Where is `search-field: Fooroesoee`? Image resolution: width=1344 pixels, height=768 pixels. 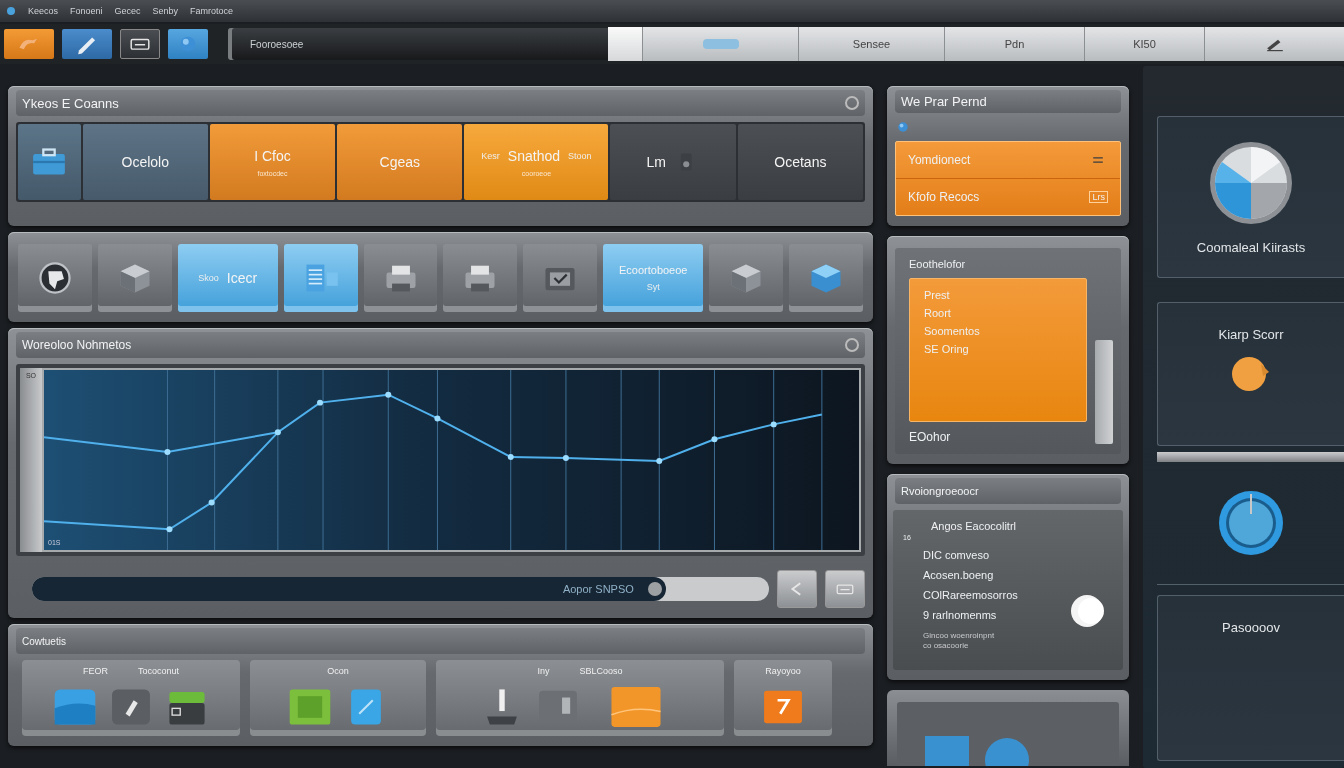 search-field: Fooroesoee is located at coordinates (418, 44).